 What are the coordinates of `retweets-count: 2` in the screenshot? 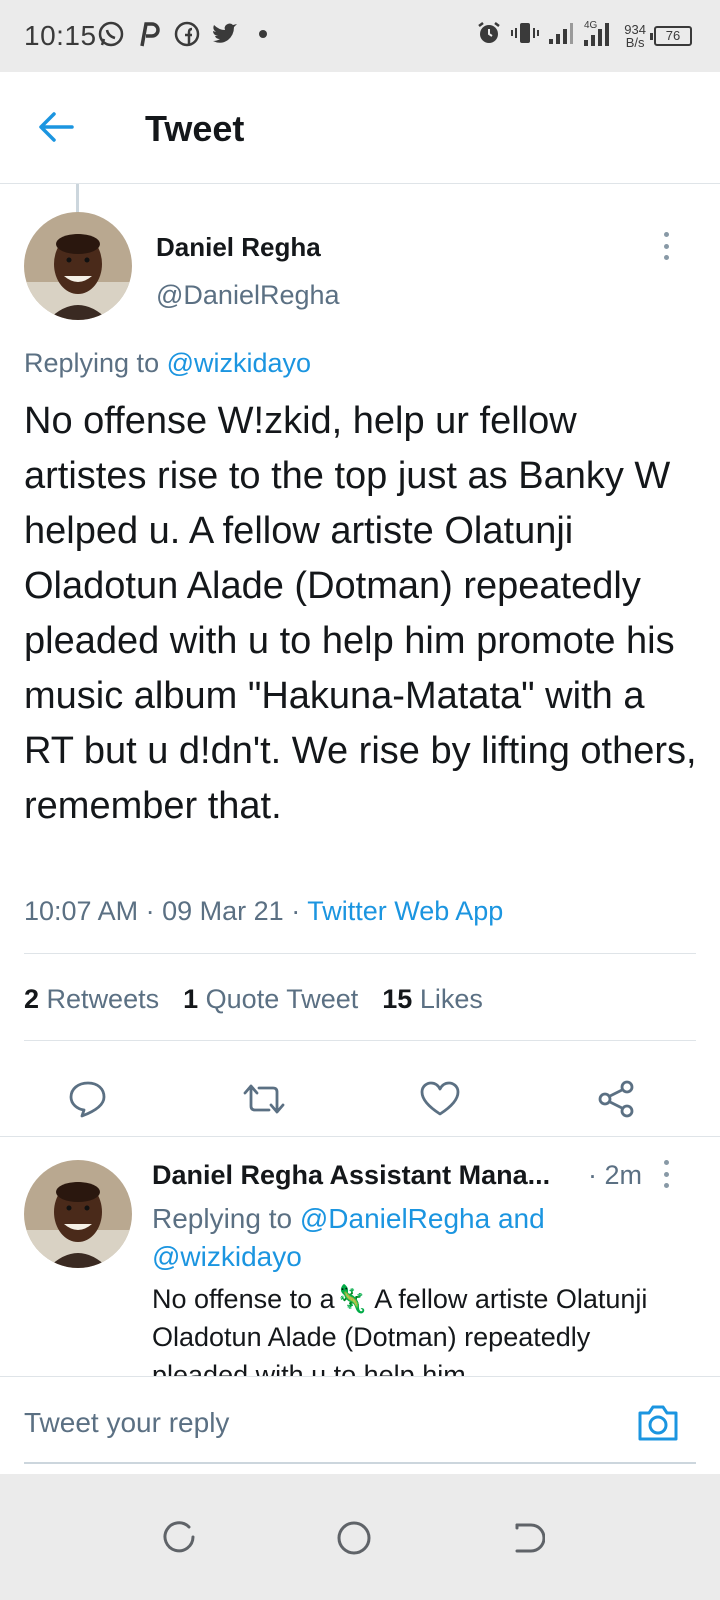 It's located at (32, 999).